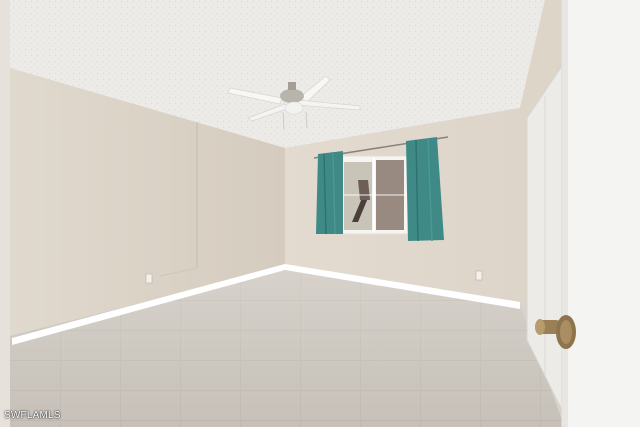  I want to click on watermark-text: SWFLAMLS, so click(32, 415).